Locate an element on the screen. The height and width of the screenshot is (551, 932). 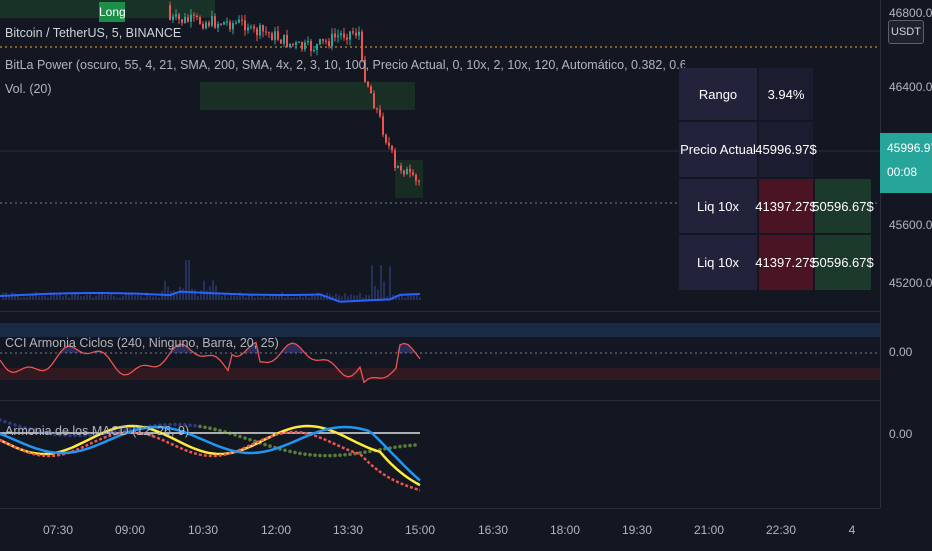
price-label-45200: 45200.00 is located at coordinates (910, 283).